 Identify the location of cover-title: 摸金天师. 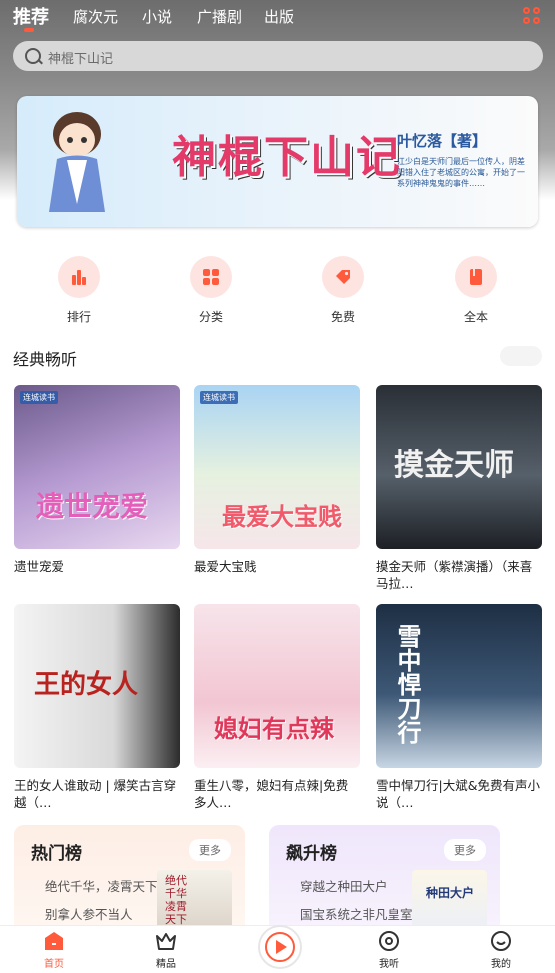
(454, 465).